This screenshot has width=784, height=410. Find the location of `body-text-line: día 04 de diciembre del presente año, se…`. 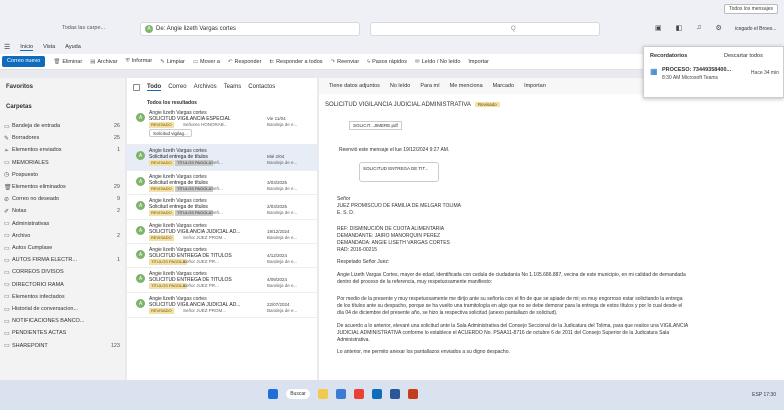

body-text-line: día 04 de diciembre del presente año, se… is located at coordinates (447, 313).